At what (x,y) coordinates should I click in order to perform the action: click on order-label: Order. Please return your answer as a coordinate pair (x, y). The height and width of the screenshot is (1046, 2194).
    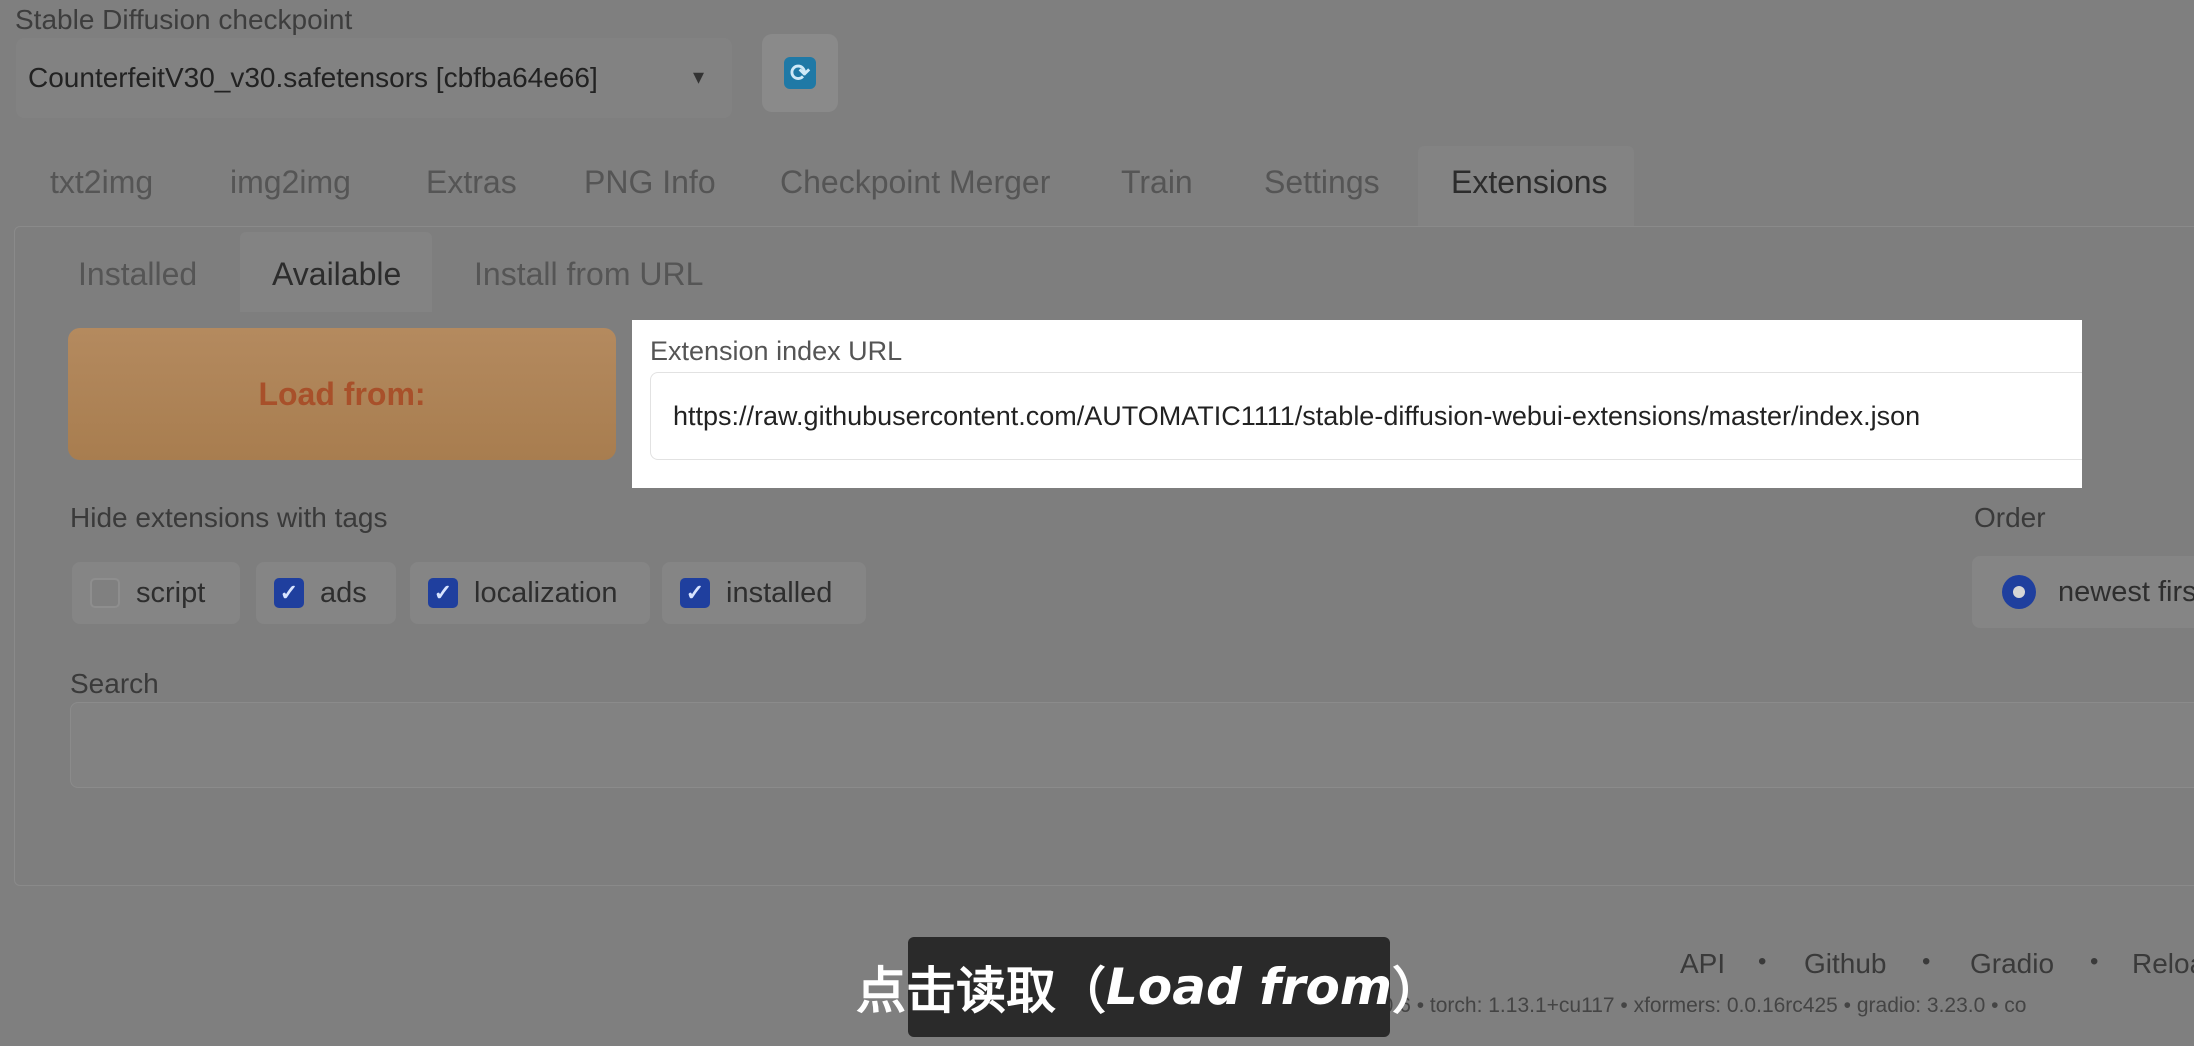
    Looking at the image, I should click on (2010, 517).